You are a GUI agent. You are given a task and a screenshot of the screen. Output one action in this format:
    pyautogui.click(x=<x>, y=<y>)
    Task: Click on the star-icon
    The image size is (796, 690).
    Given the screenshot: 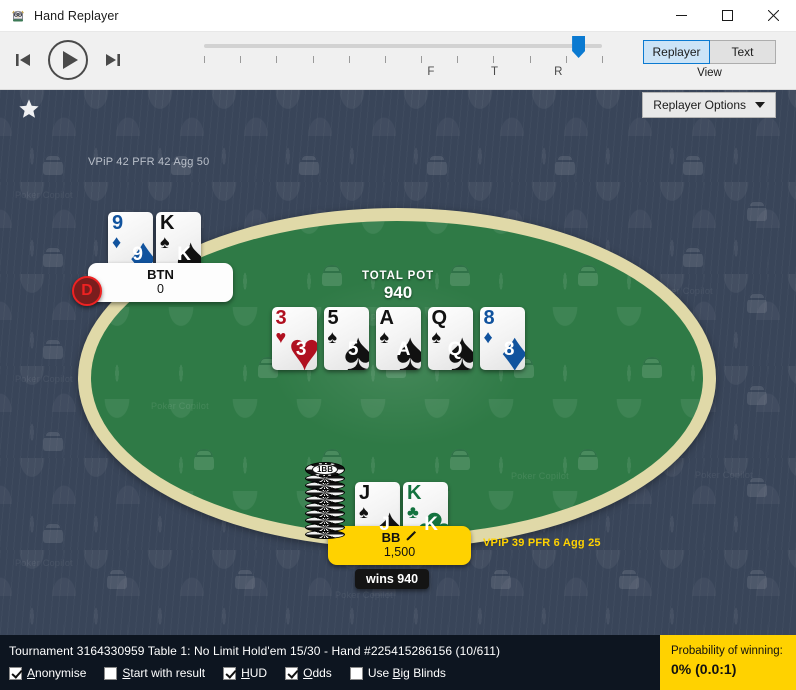 What is the action you would take?
    pyautogui.click(x=29, y=111)
    